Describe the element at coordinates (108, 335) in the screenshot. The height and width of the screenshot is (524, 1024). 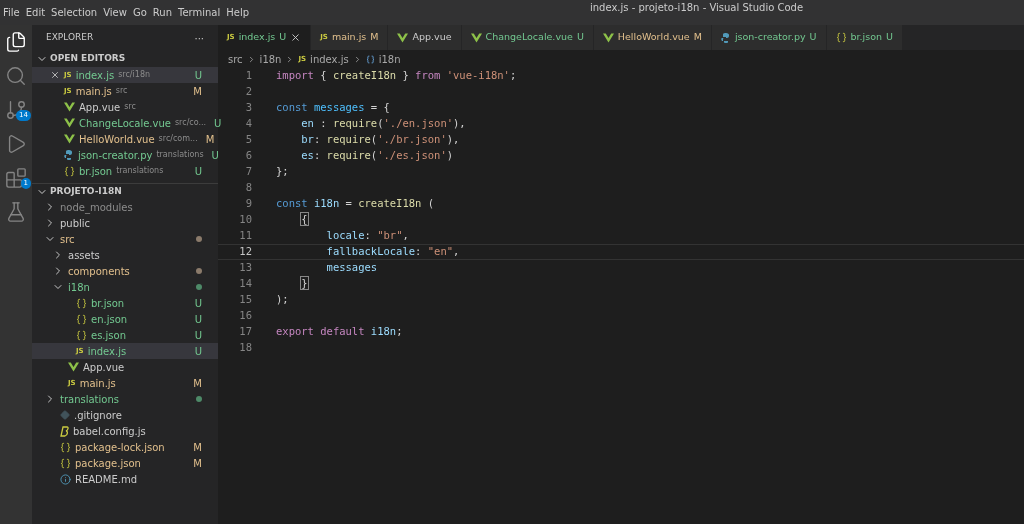
I see `file-name: es.json` at that location.